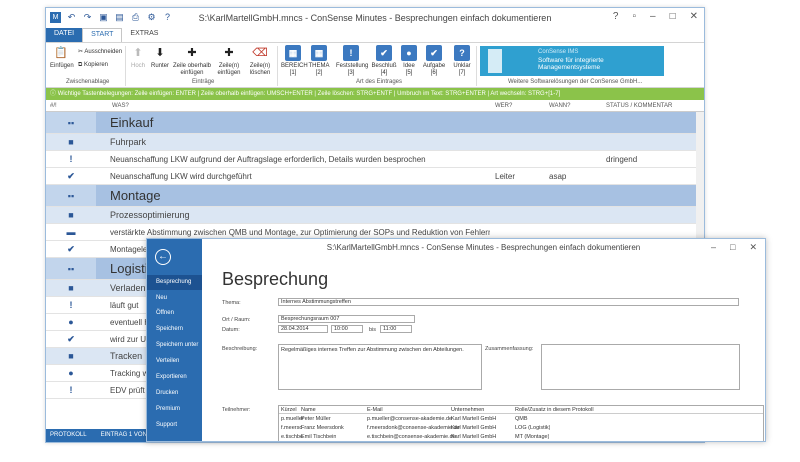  What do you see at coordinates (373, 330) in the screenshot?
I see `bis-label: bis` at bounding box center [373, 330].